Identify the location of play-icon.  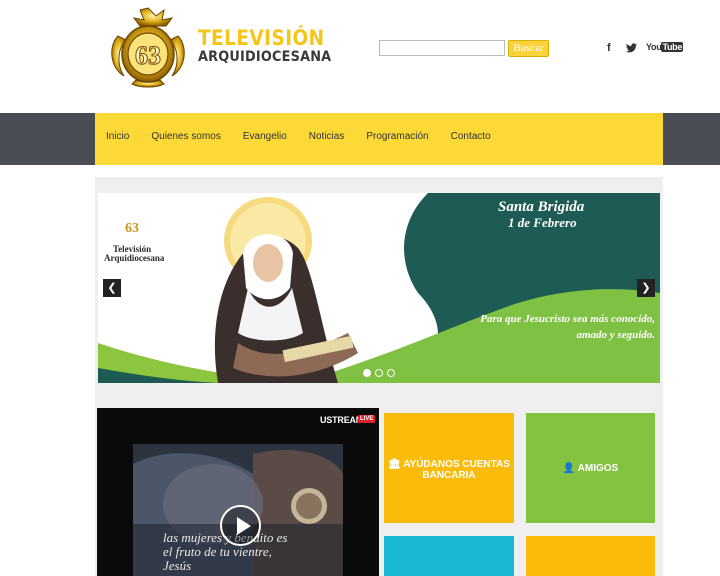
(244, 526).